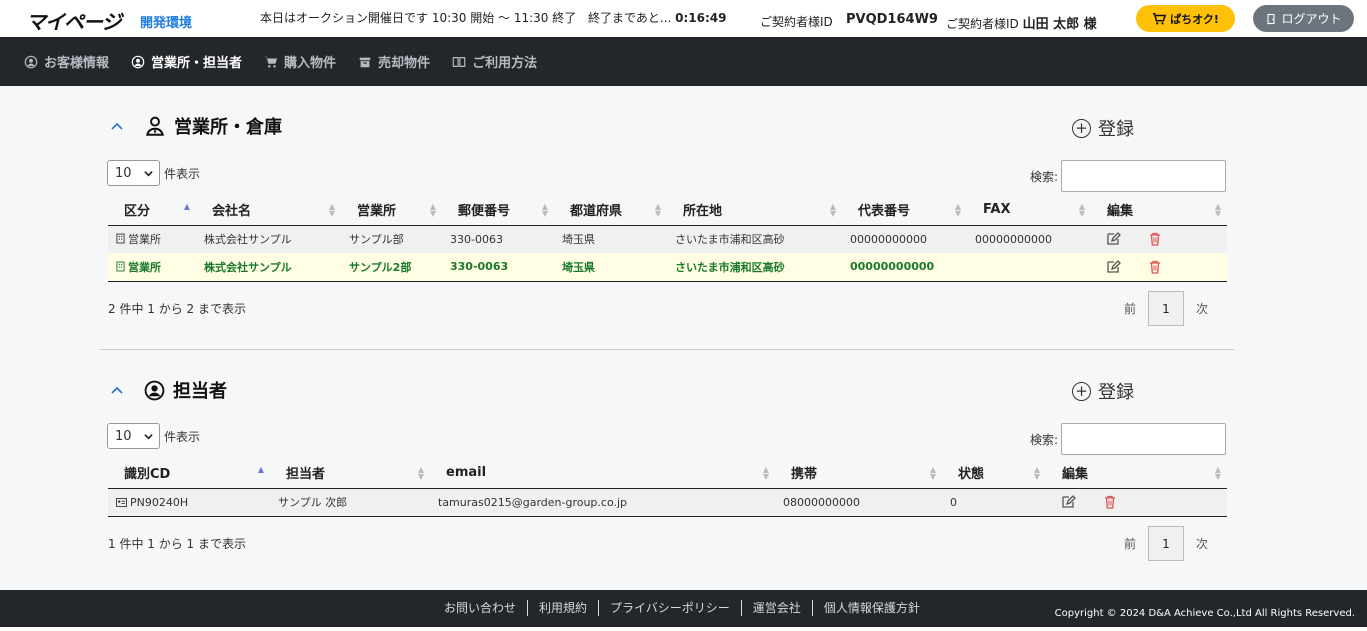  What do you see at coordinates (1144, 176) in the screenshot?
I see `offices-search-input` at bounding box center [1144, 176].